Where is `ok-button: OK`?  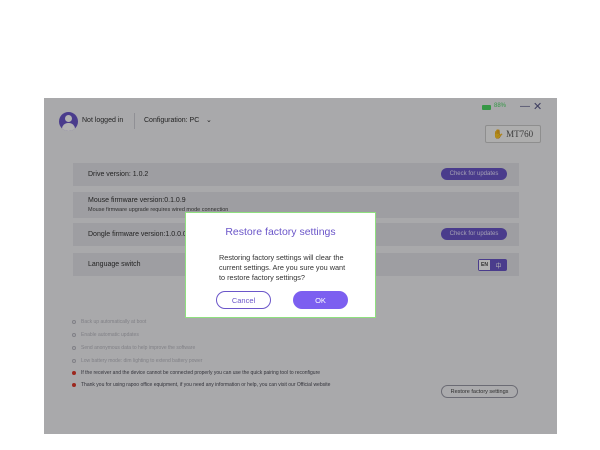 ok-button: OK is located at coordinates (320, 300).